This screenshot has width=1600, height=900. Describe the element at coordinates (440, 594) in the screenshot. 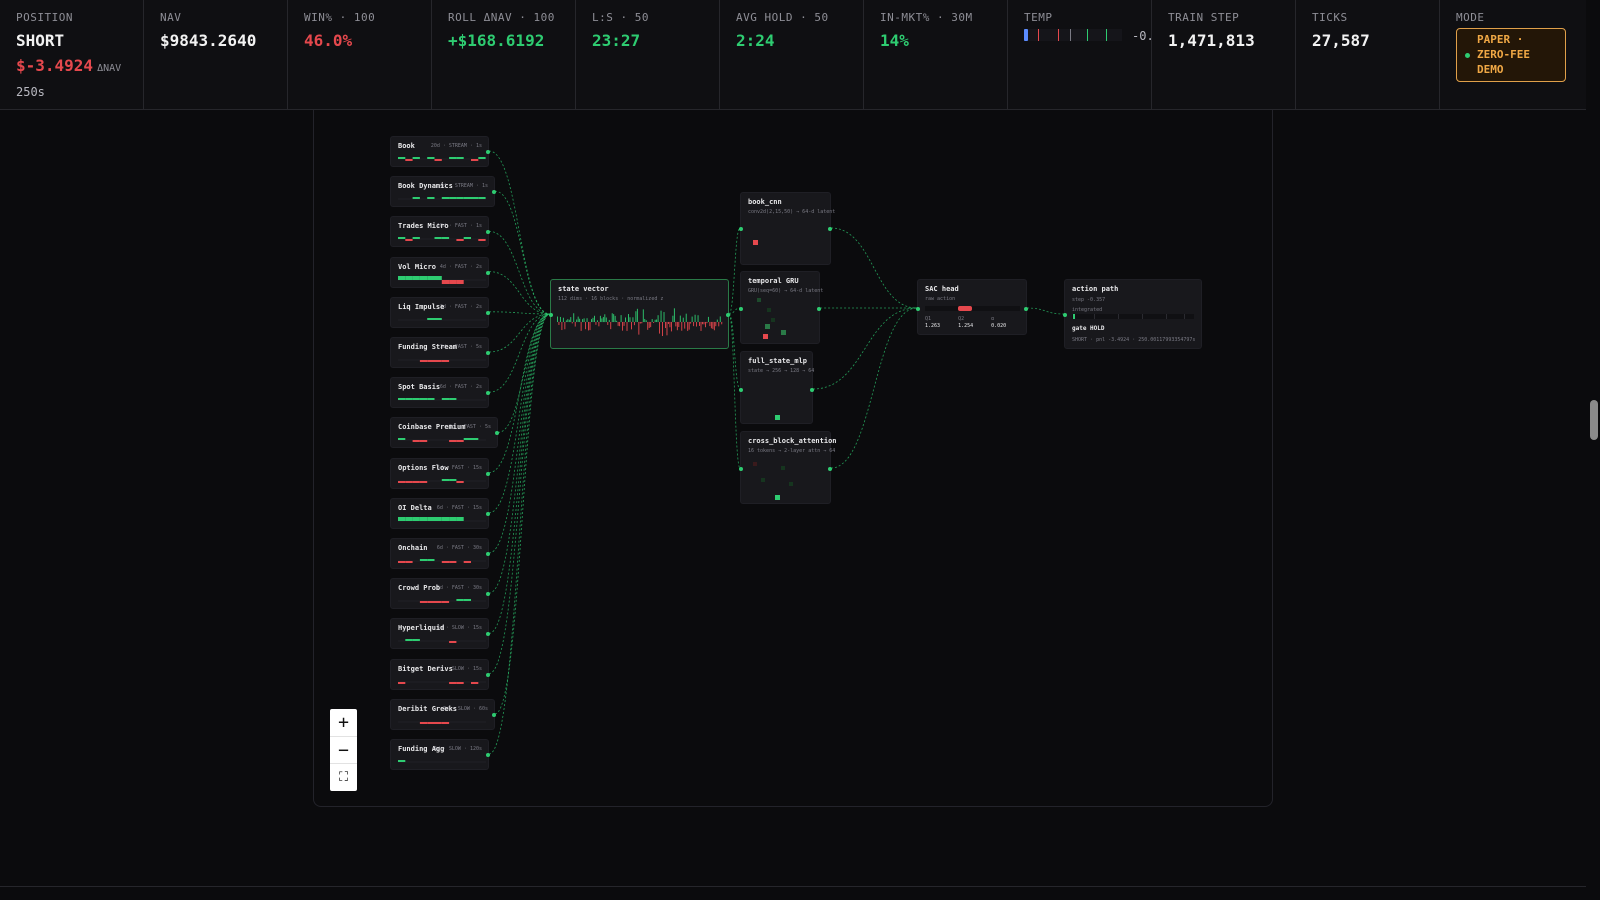

I see `feature-node-crowd-prob: 5d · FAST · 30s Crowd Prob` at that location.